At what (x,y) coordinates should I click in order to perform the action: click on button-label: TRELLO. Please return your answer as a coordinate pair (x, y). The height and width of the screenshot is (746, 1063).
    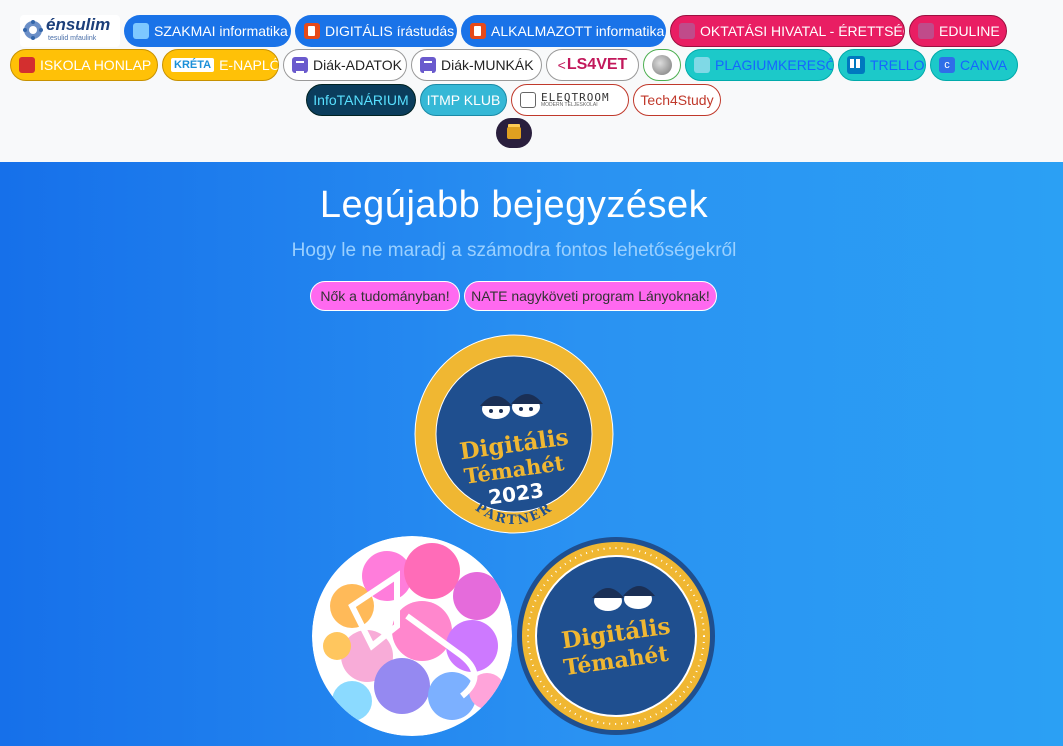
    Looking at the image, I should click on (897, 65).